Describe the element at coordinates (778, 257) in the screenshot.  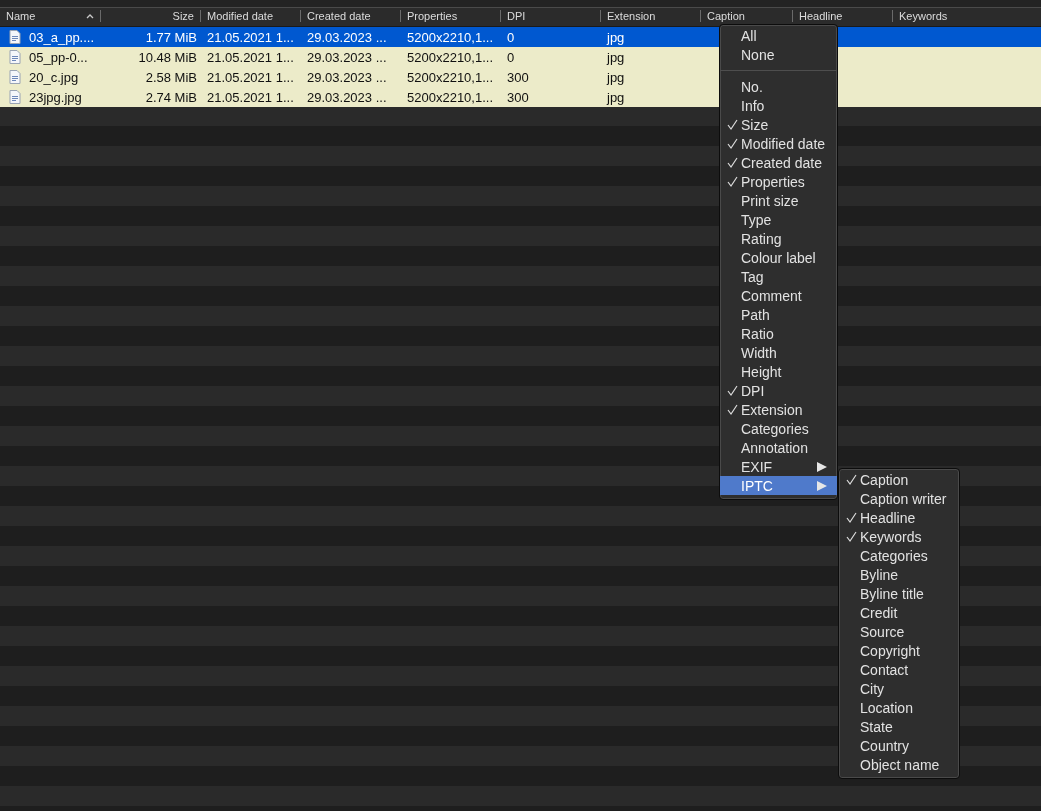
I see `menu-item: Colour label` at that location.